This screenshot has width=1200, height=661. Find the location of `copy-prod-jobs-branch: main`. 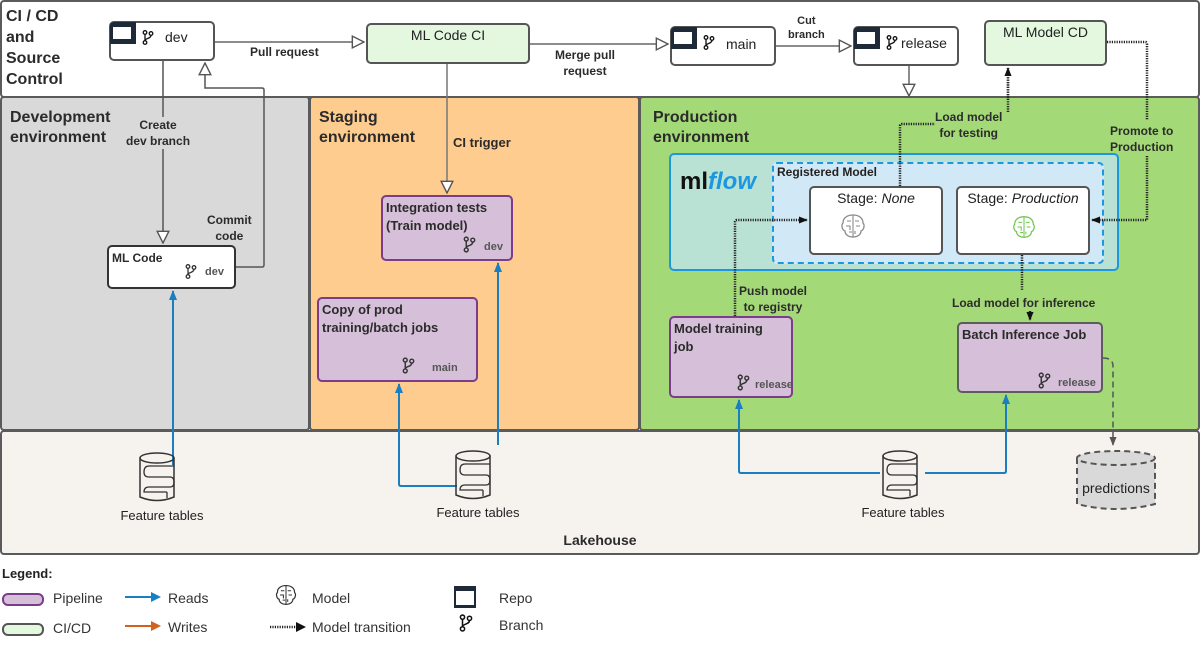

copy-prod-jobs-branch: main is located at coordinates (445, 368).